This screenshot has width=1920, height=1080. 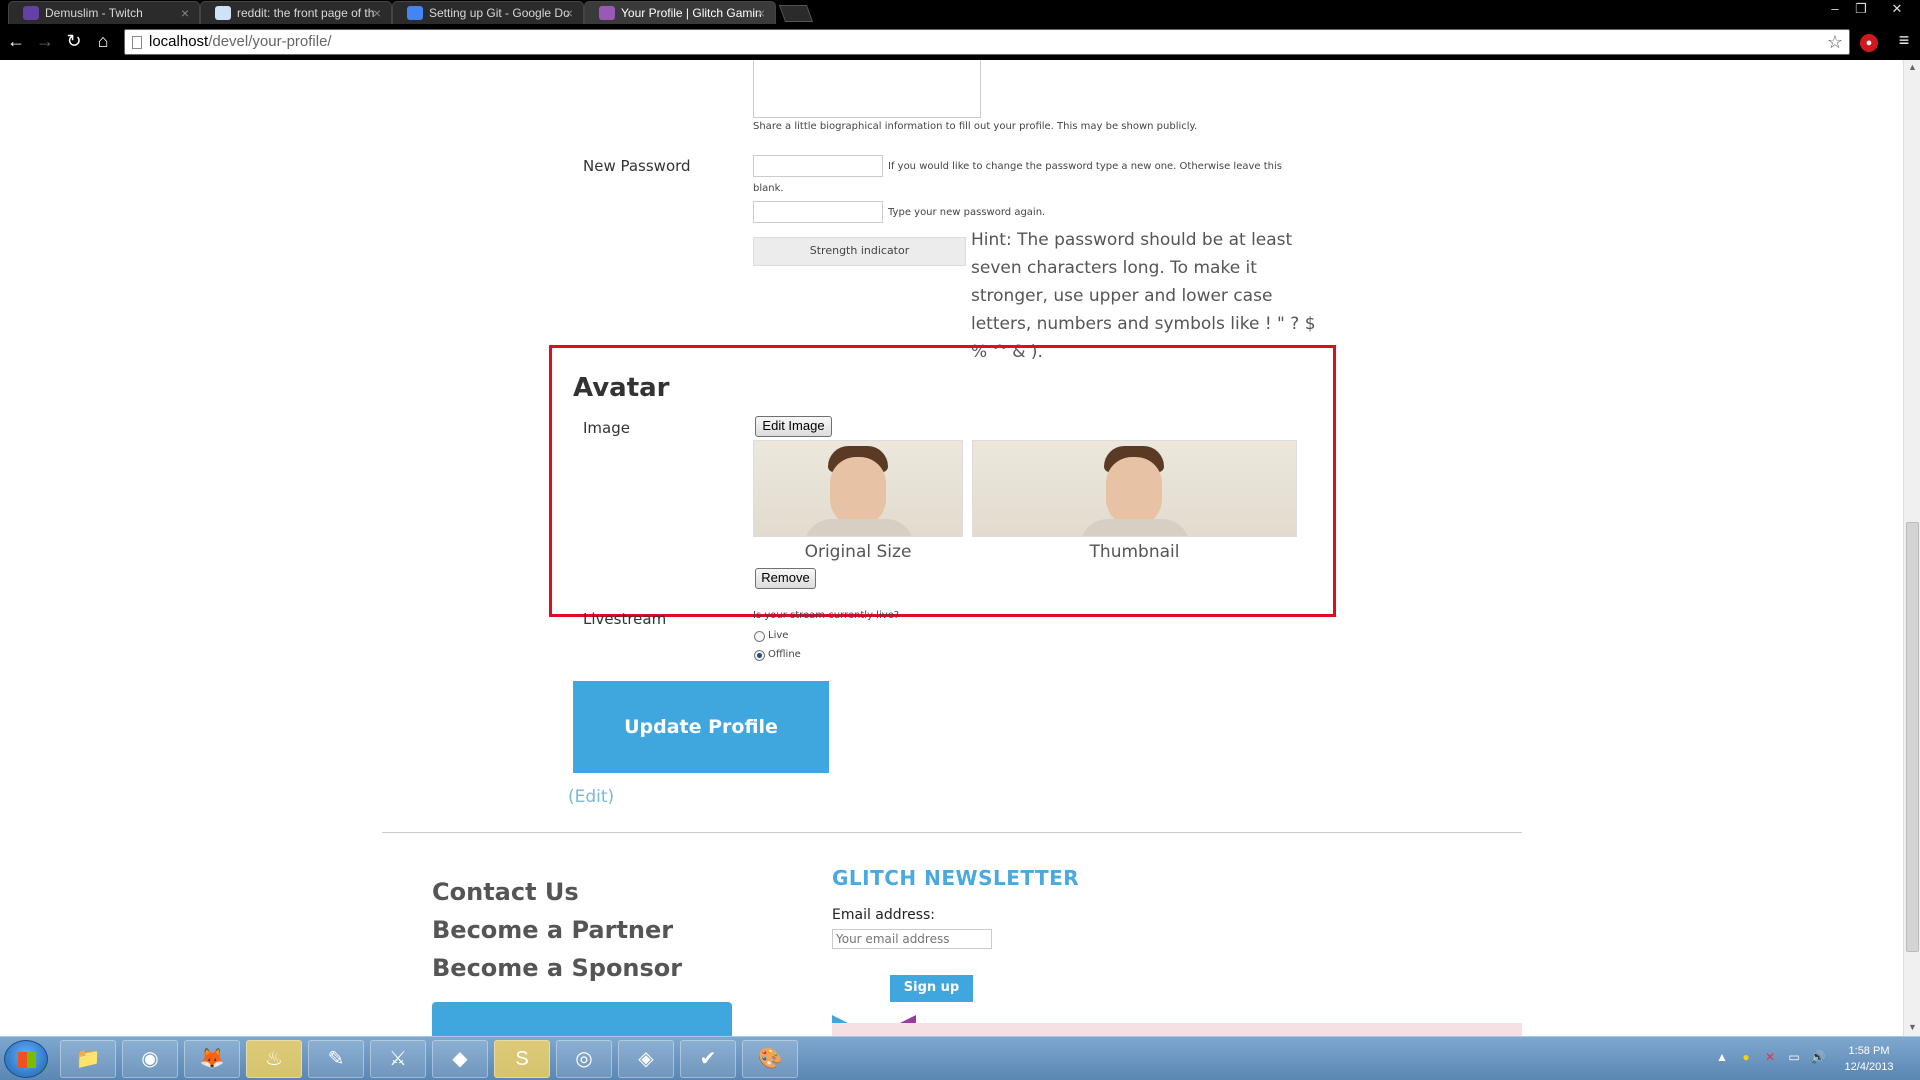 What do you see at coordinates (1746, 1057) in the screenshot?
I see `tray-app-icon: ●` at bounding box center [1746, 1057].